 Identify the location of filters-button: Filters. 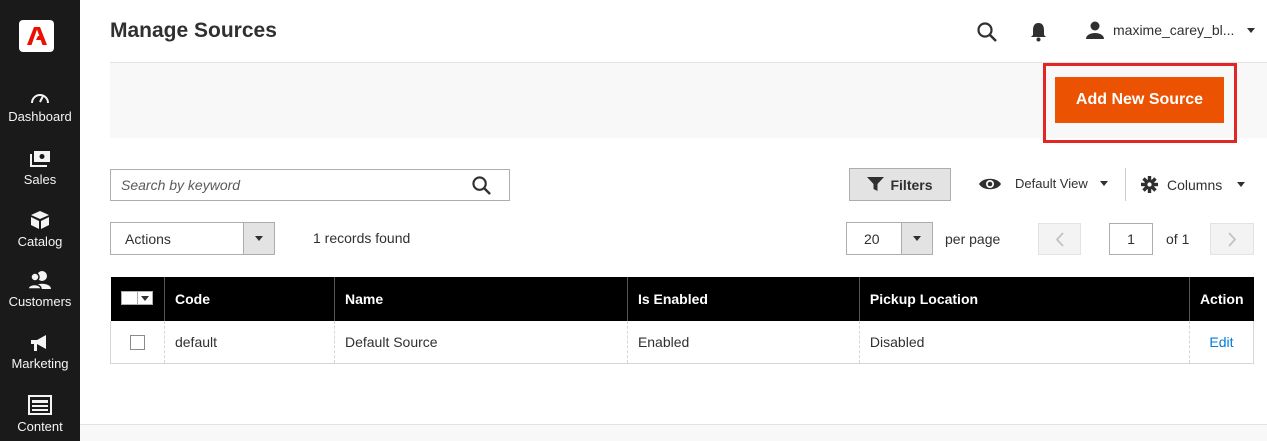
(900, 184).